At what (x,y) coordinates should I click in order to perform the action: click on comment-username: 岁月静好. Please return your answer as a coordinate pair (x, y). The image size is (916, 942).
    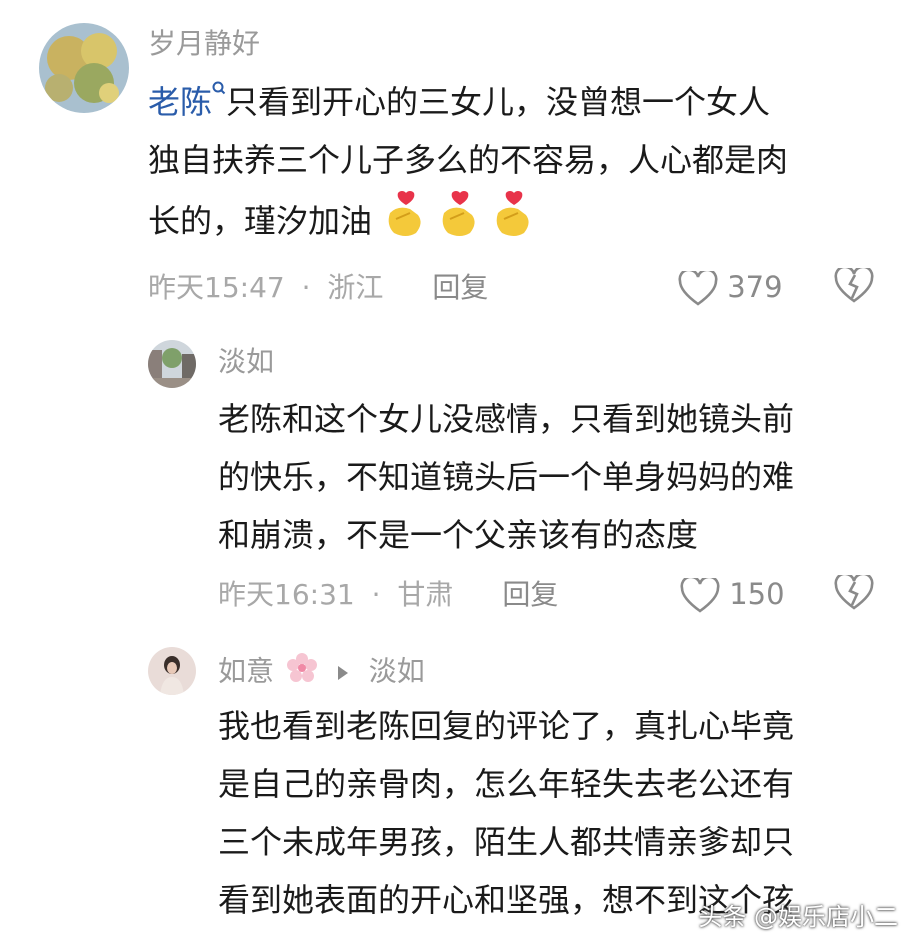
    Looking at the image, I should click on (204, 44).